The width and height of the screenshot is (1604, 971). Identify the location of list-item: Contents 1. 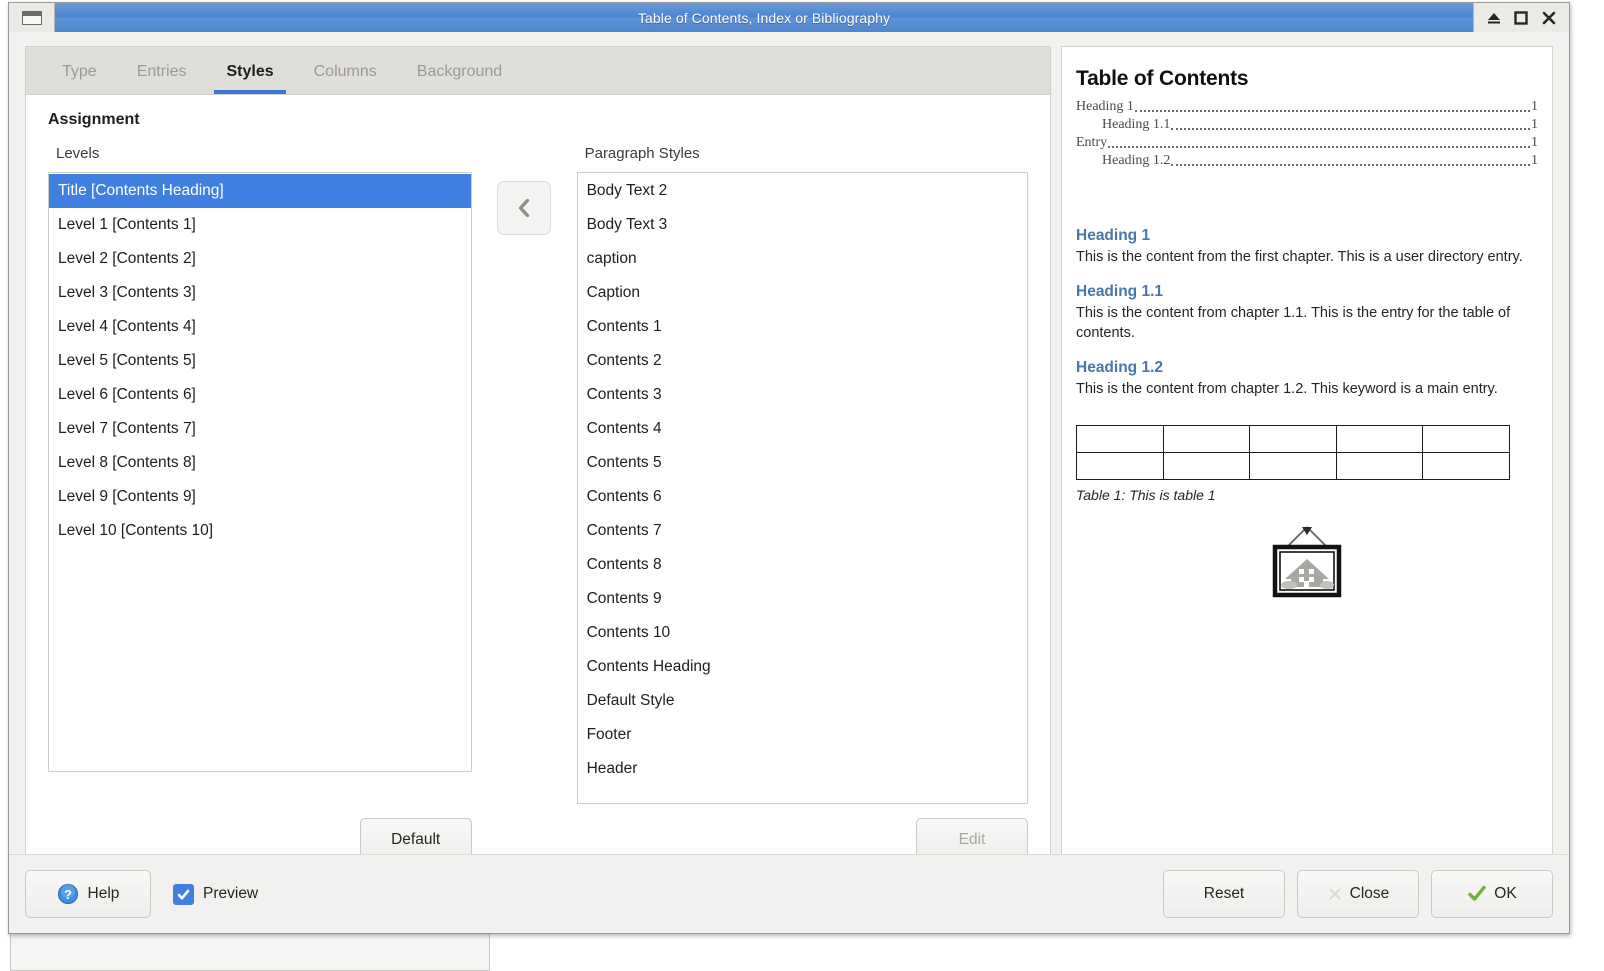
(802, 327).